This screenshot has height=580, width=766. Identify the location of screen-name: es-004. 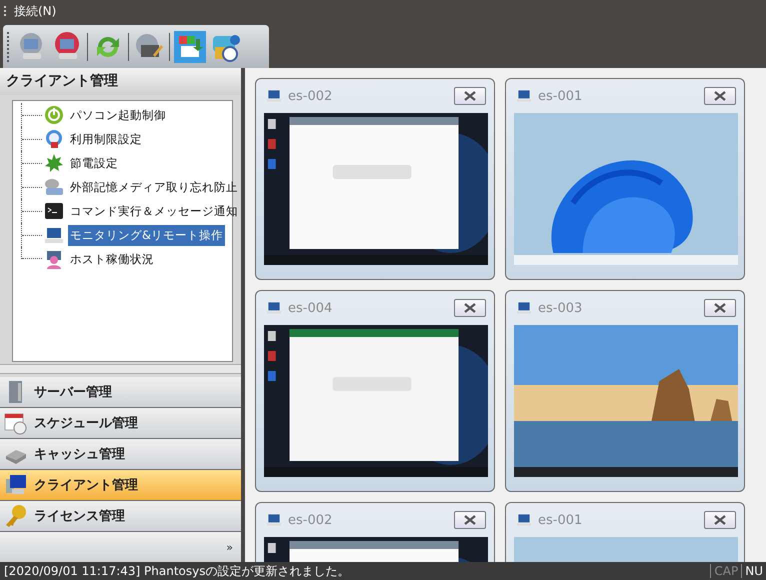
(311, 308).